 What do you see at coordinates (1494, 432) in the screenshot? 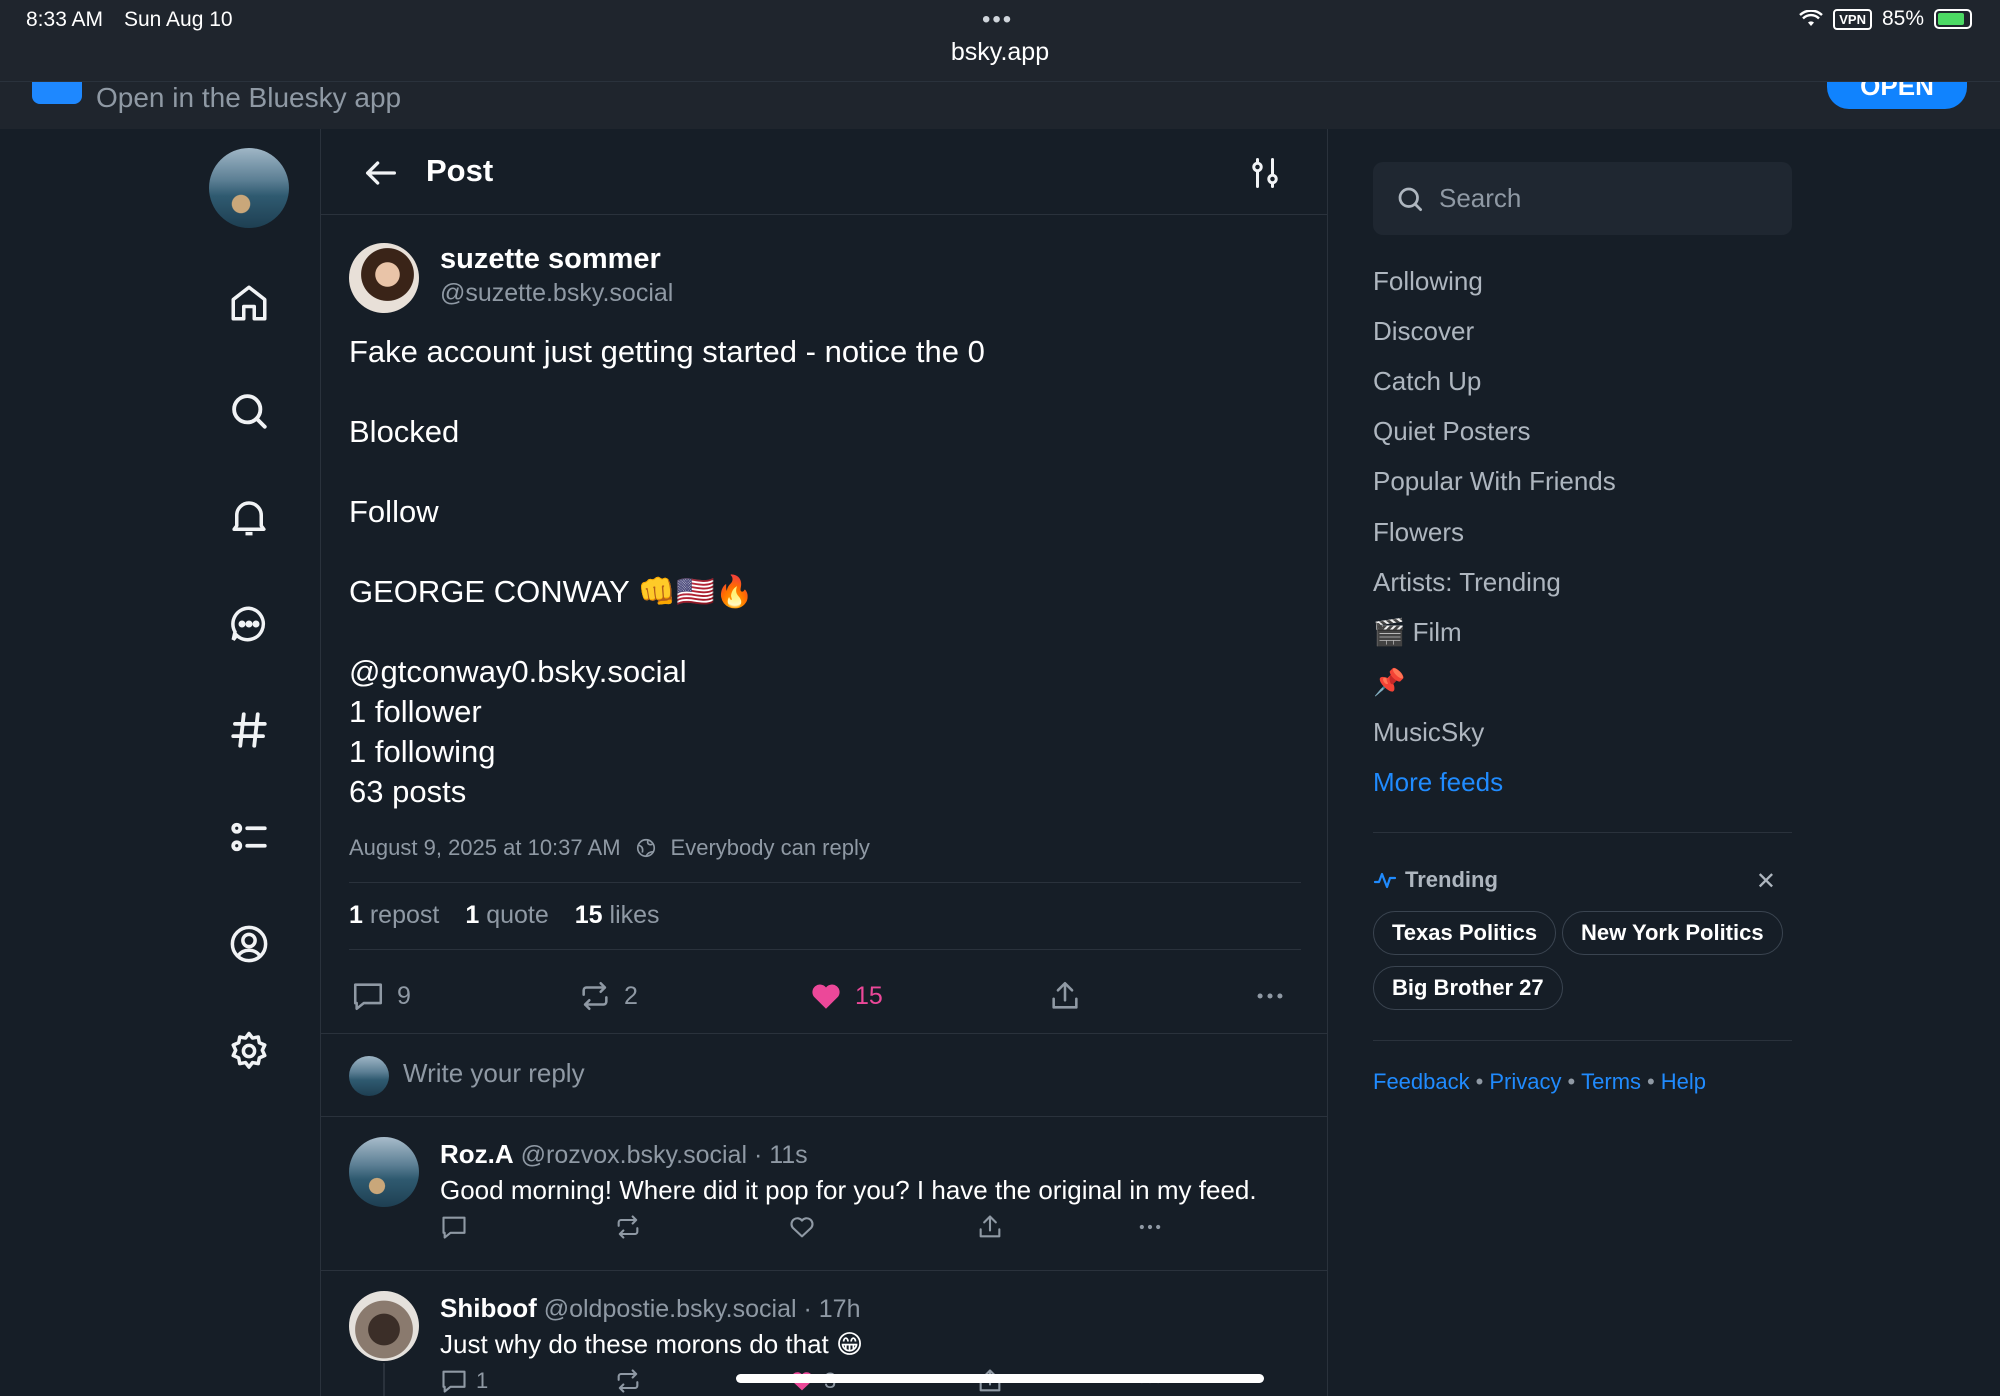
I see `feed-item-quiet-posters: Quiet Posters` at bounding box center [1494, 432].